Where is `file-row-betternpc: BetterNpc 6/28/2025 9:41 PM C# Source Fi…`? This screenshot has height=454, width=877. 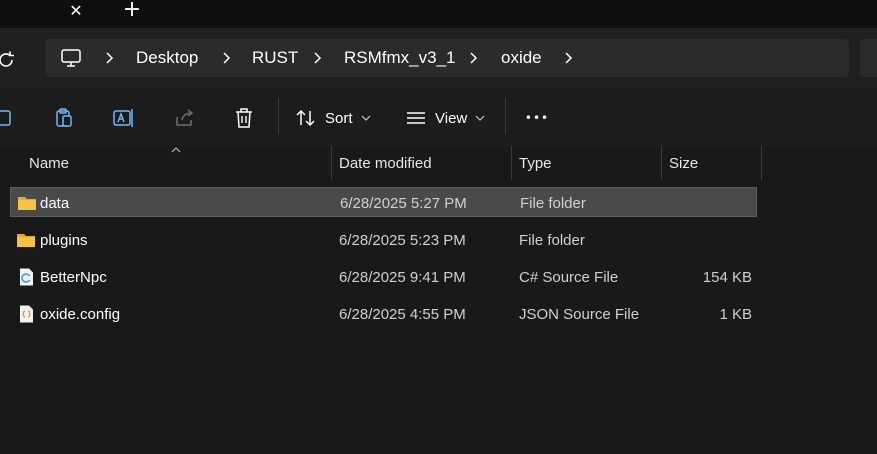
file-row-betternpc: BetterNpc 6/28/2025 9:41 PM C# Source Fi… is located at coordinates (383, 277).